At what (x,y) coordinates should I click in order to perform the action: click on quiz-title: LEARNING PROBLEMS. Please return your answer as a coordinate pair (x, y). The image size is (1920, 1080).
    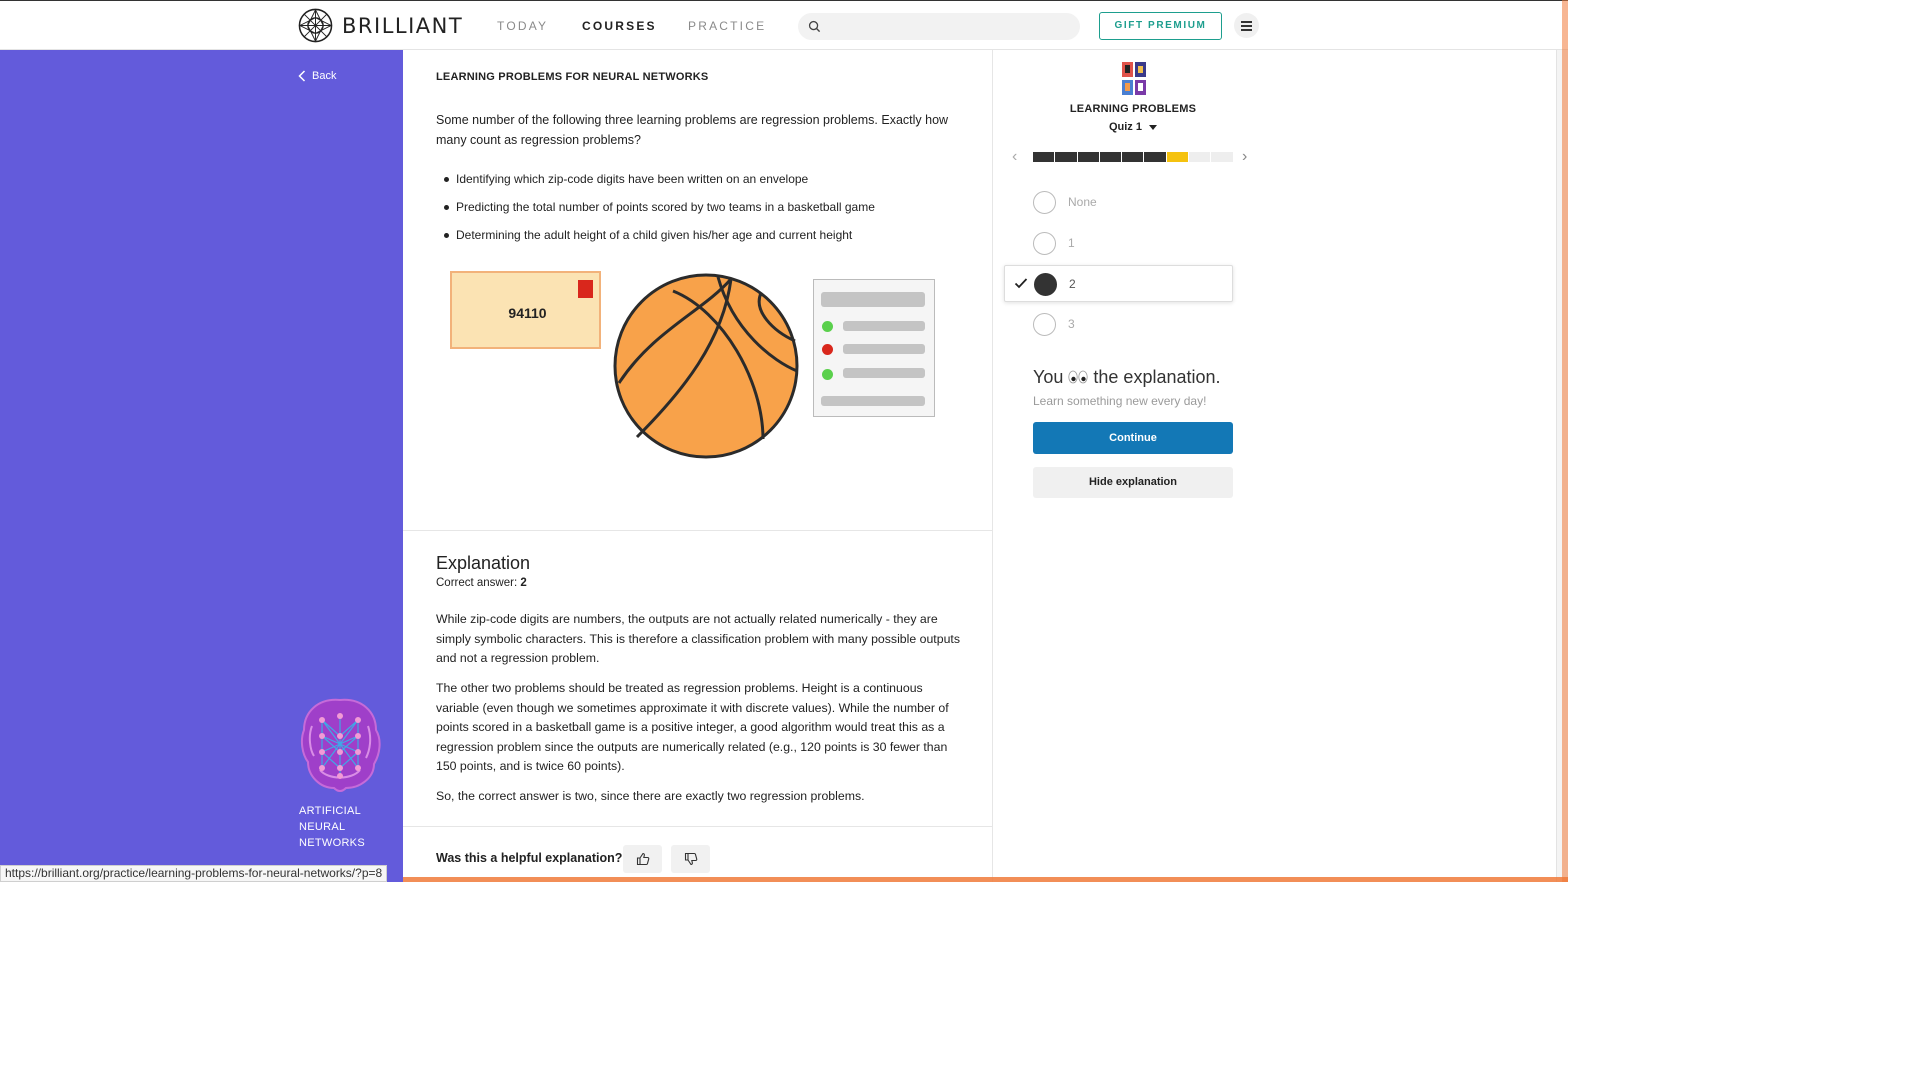
    Looking at the image, I should click on (1133, 109).